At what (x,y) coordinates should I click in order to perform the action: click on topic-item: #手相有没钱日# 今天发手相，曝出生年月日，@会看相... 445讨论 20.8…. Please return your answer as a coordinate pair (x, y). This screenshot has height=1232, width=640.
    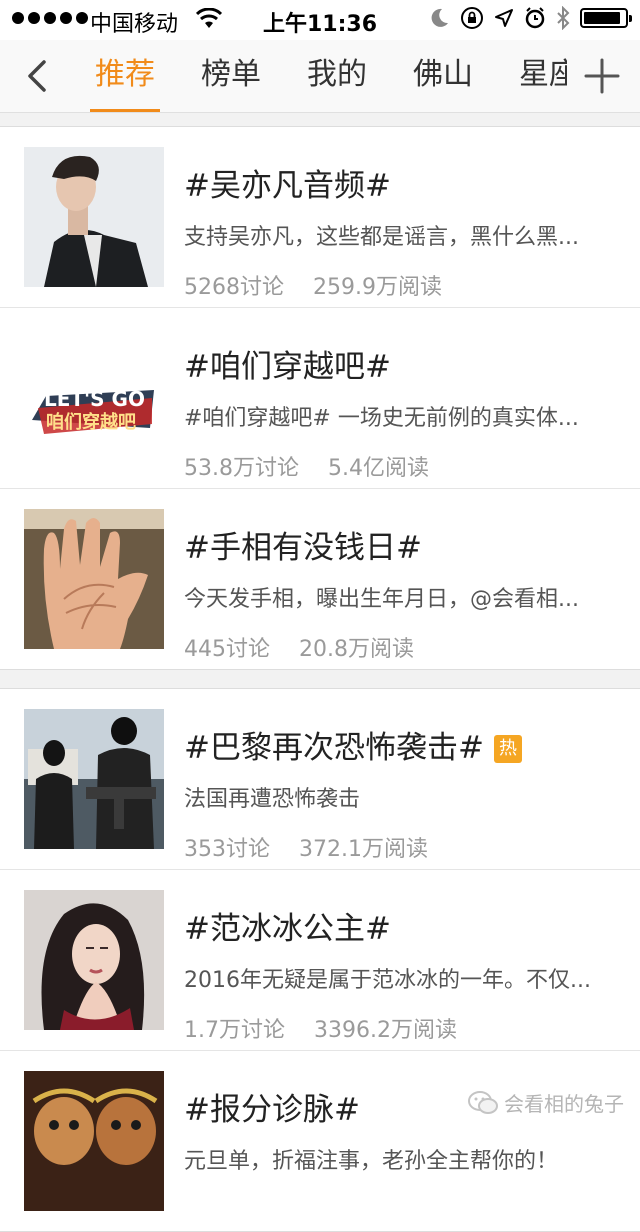
    Looking at the image, I should click on (320, 579).